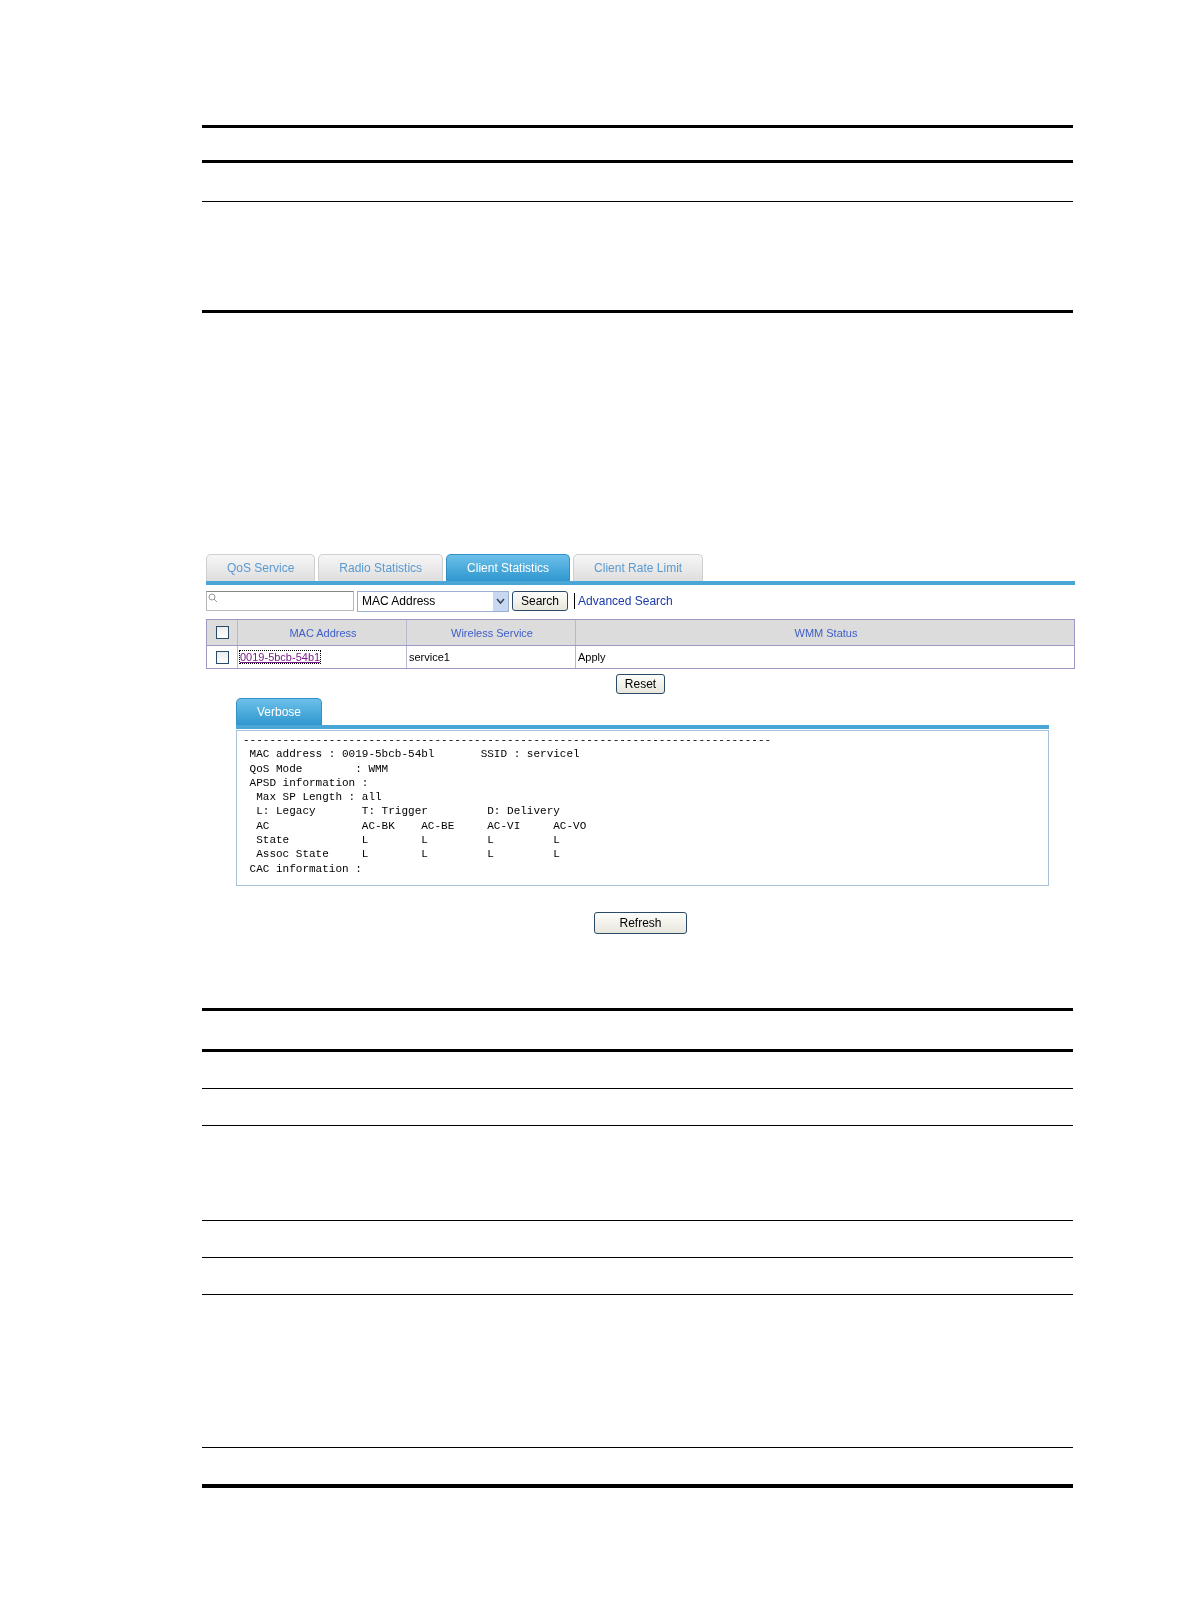  I want to click on search-field, so click(280, 601).